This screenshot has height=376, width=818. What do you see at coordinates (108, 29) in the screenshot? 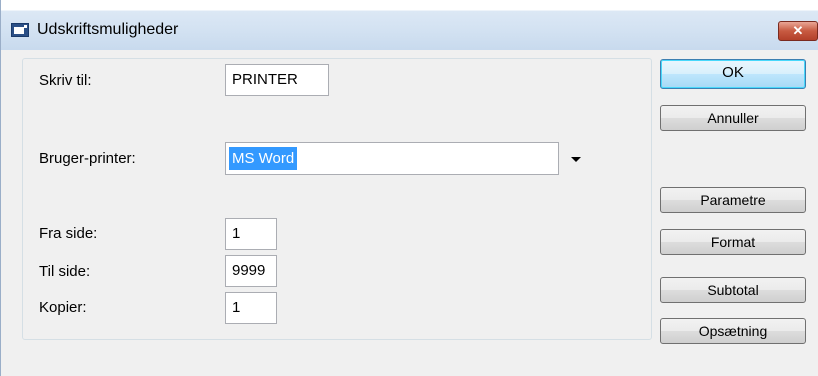
I see `dialog-title: Udskriftsmuligheder` at bounding box center [108, 29].